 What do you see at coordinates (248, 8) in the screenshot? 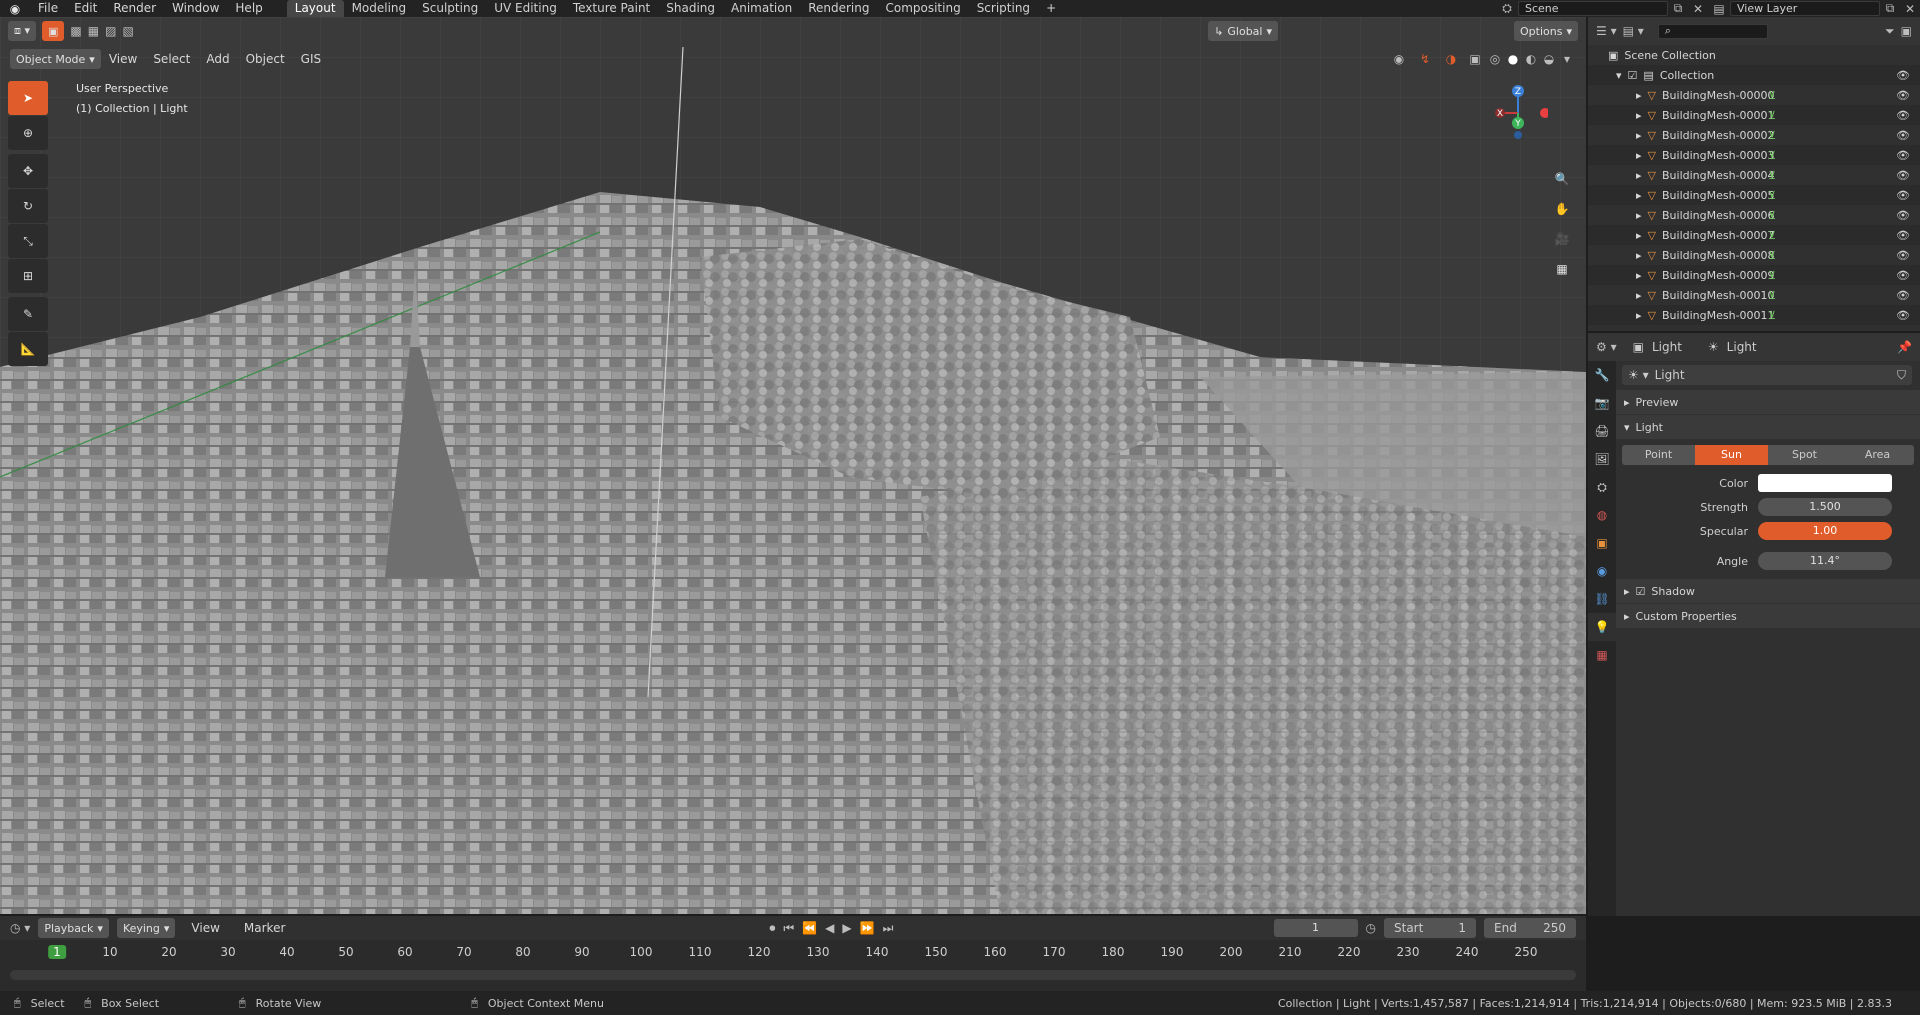
I see `menu-help: Help` at bounding box center [248, 8].